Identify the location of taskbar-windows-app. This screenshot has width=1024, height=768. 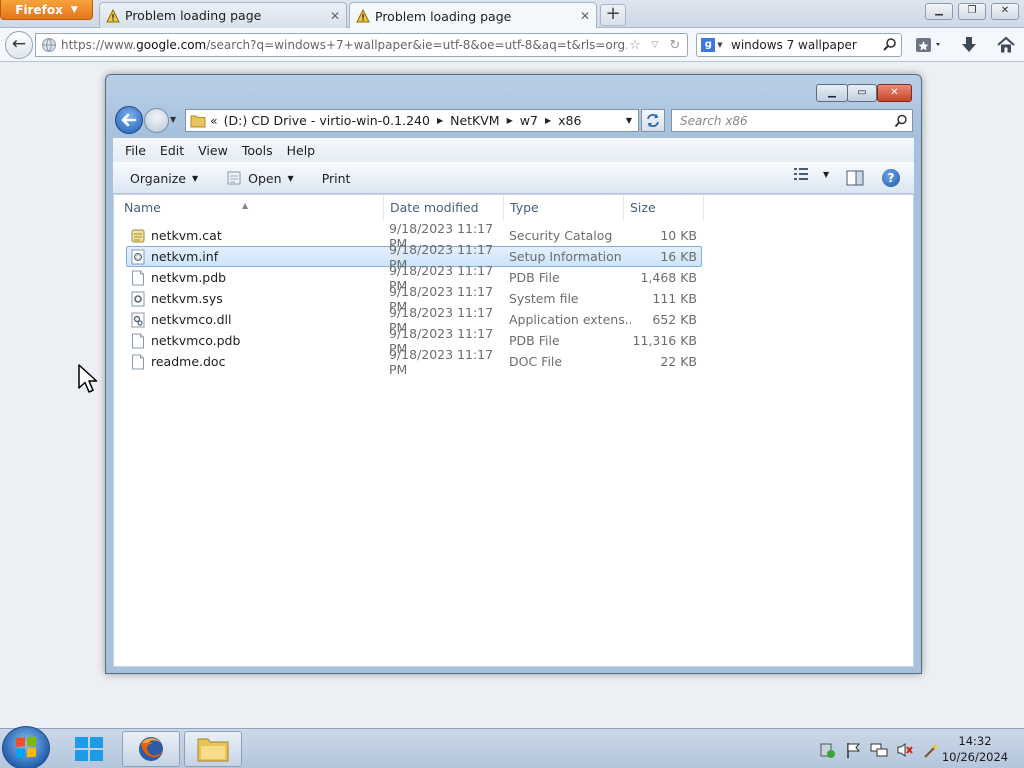
(89, 749).